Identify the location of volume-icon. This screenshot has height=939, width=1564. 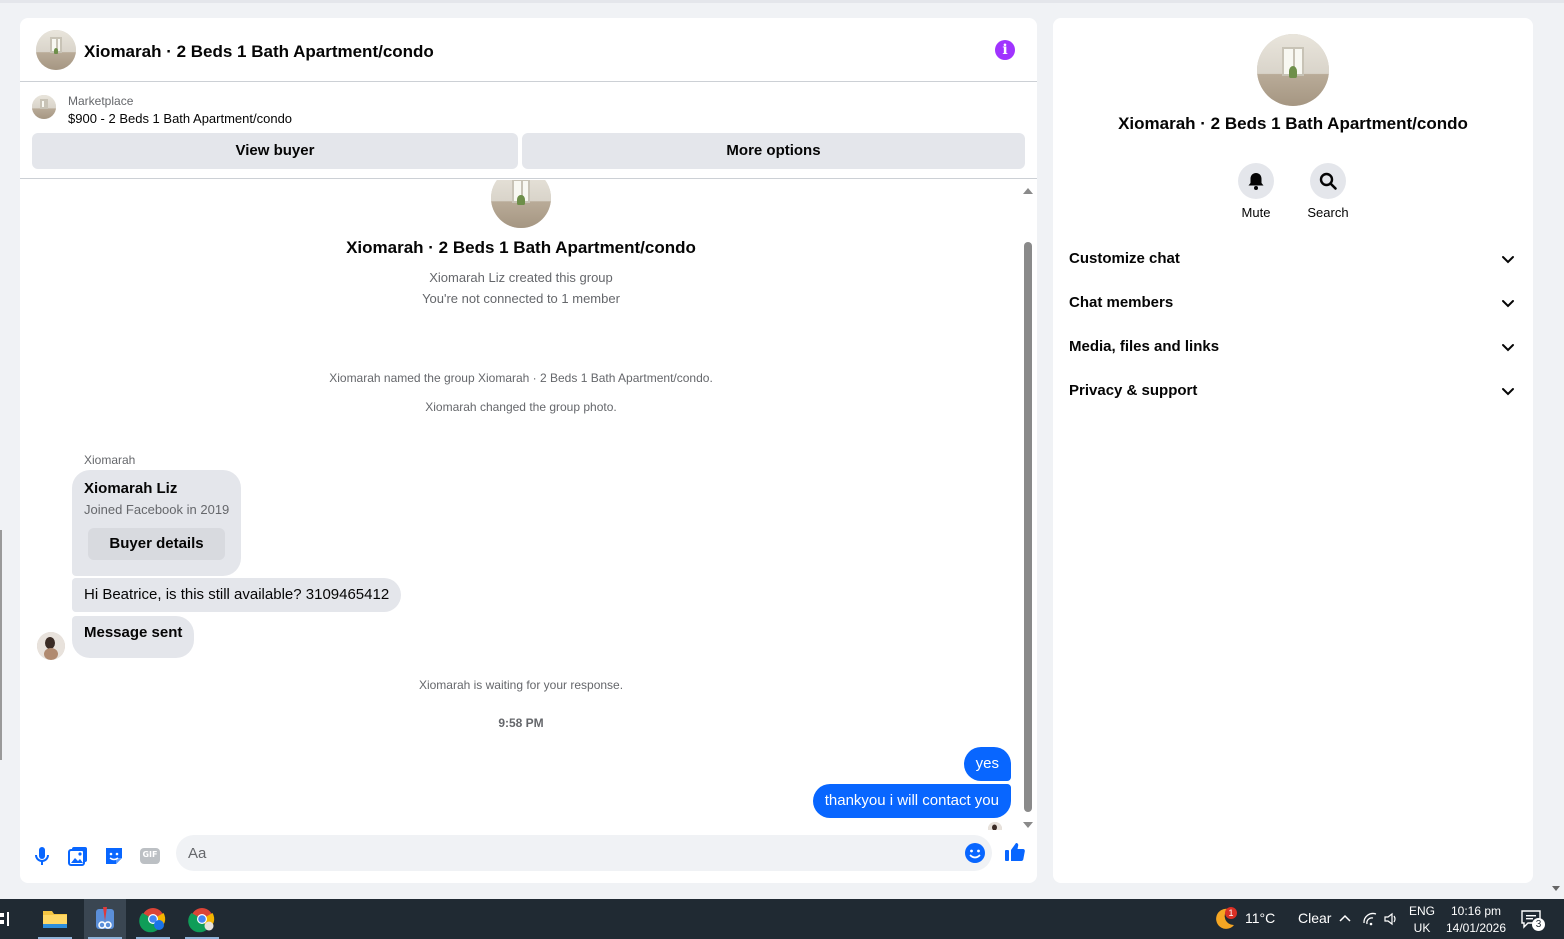
(1391, 919).